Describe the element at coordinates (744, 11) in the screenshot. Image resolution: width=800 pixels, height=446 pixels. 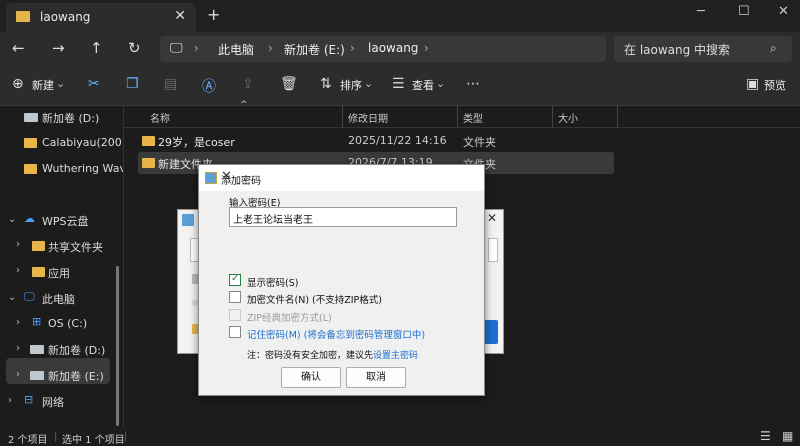
I see `maximize-button: ☐` at that location.